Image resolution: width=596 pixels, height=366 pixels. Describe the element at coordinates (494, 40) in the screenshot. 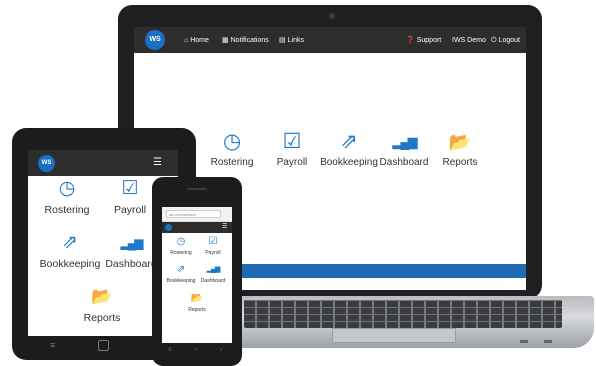

I see `power-icon: ⏻` at that location.